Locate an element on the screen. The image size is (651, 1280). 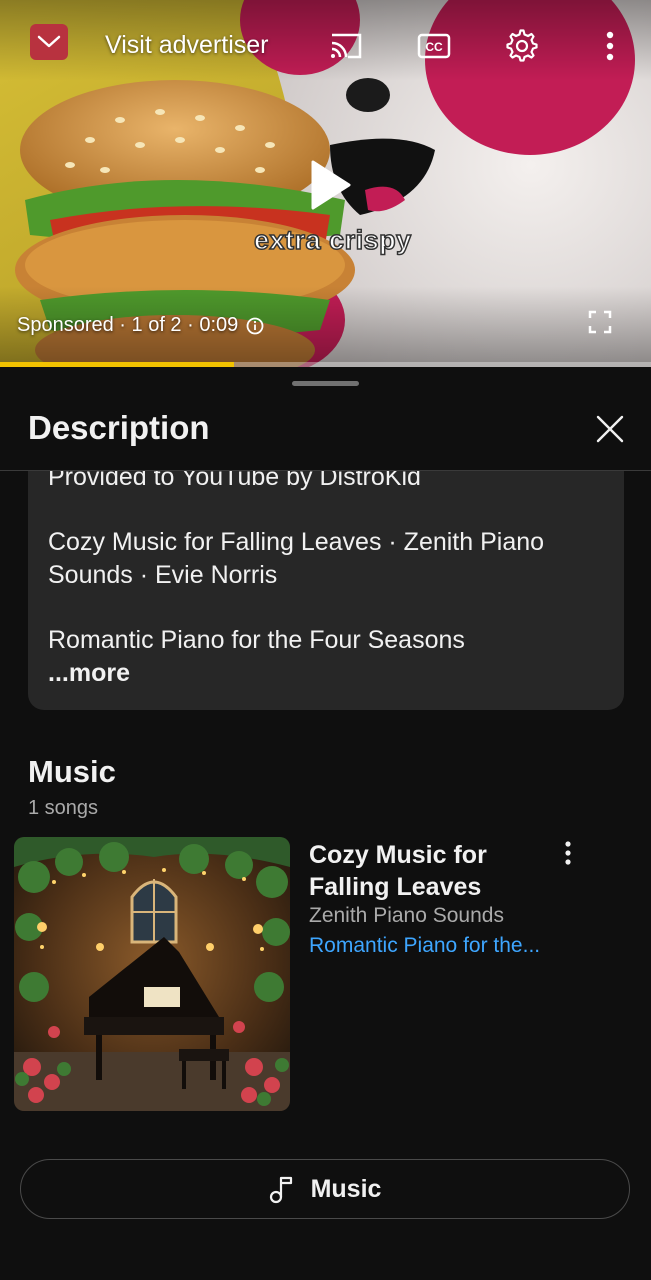
song-more-vert-icon is located at coordinates (568, 854).